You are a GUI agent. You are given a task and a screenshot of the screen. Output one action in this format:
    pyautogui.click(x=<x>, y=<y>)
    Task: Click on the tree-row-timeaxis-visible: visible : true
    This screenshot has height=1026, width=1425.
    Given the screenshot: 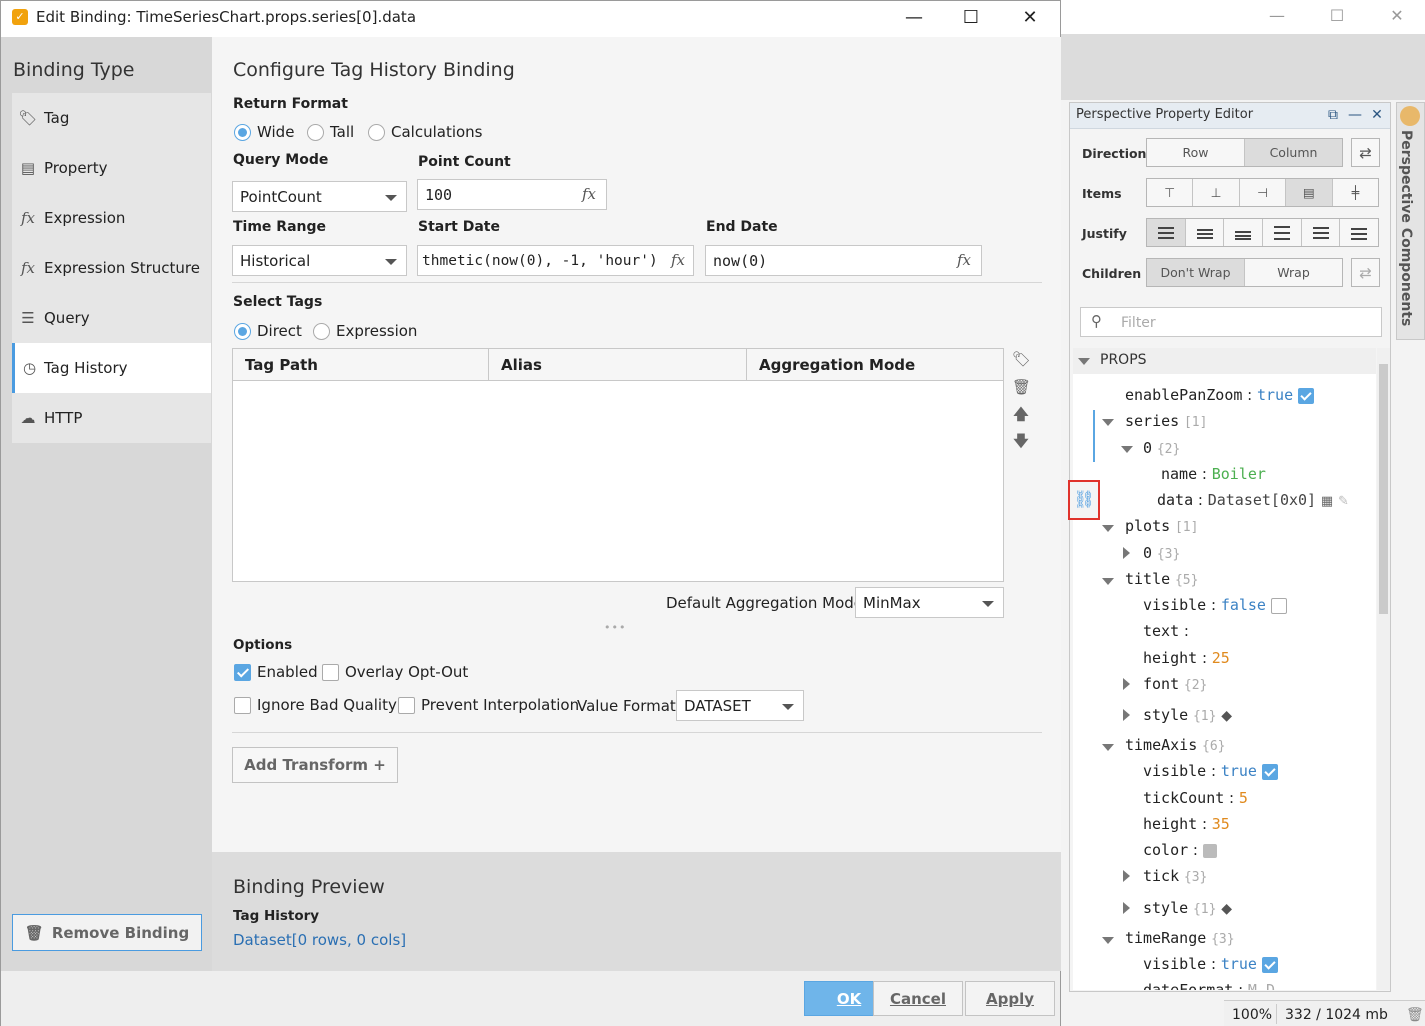 What is the action you would take?
    pyautogui.click(x=1210, y=771)
    